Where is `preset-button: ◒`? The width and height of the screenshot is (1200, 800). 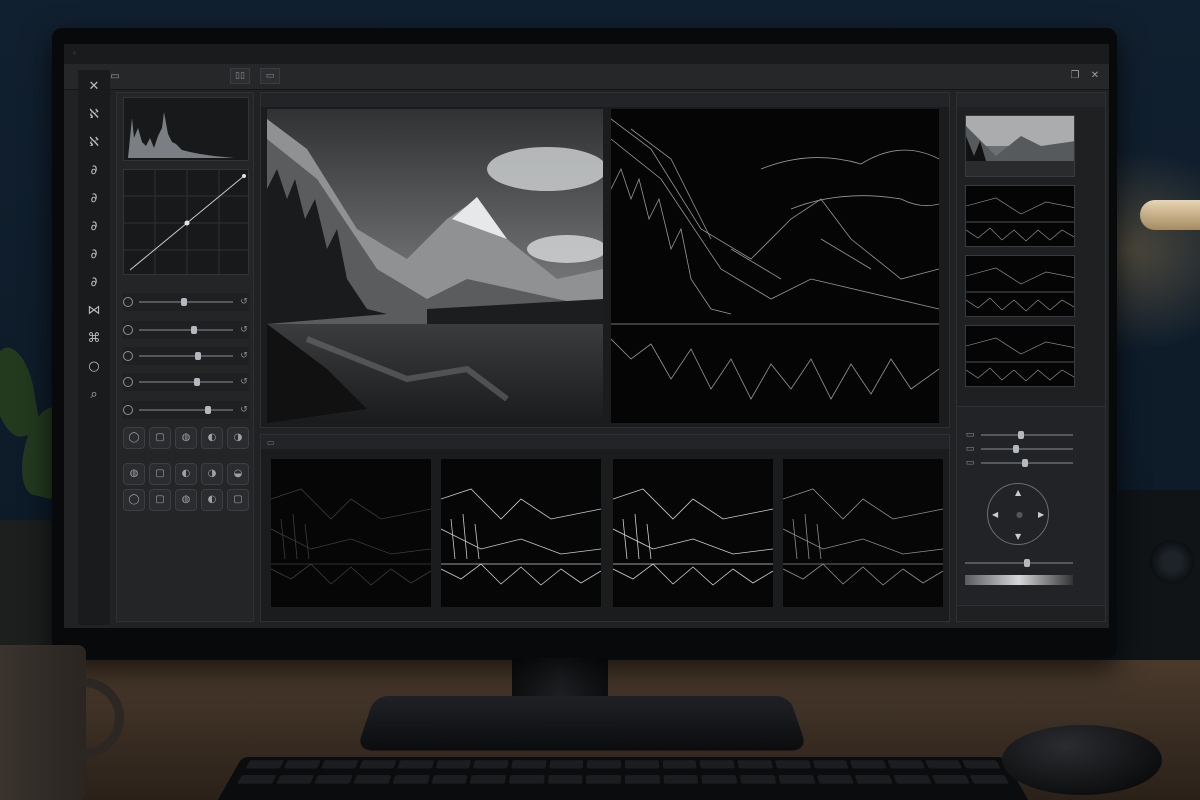 preset-button: ◒ is located at coordinates (238, 474).